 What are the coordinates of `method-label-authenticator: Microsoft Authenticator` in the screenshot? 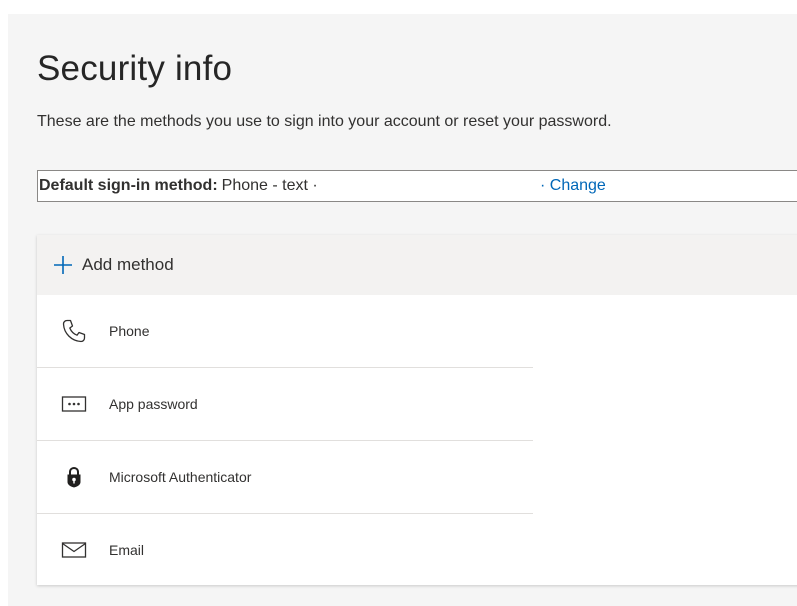 It's located at (180, 477).